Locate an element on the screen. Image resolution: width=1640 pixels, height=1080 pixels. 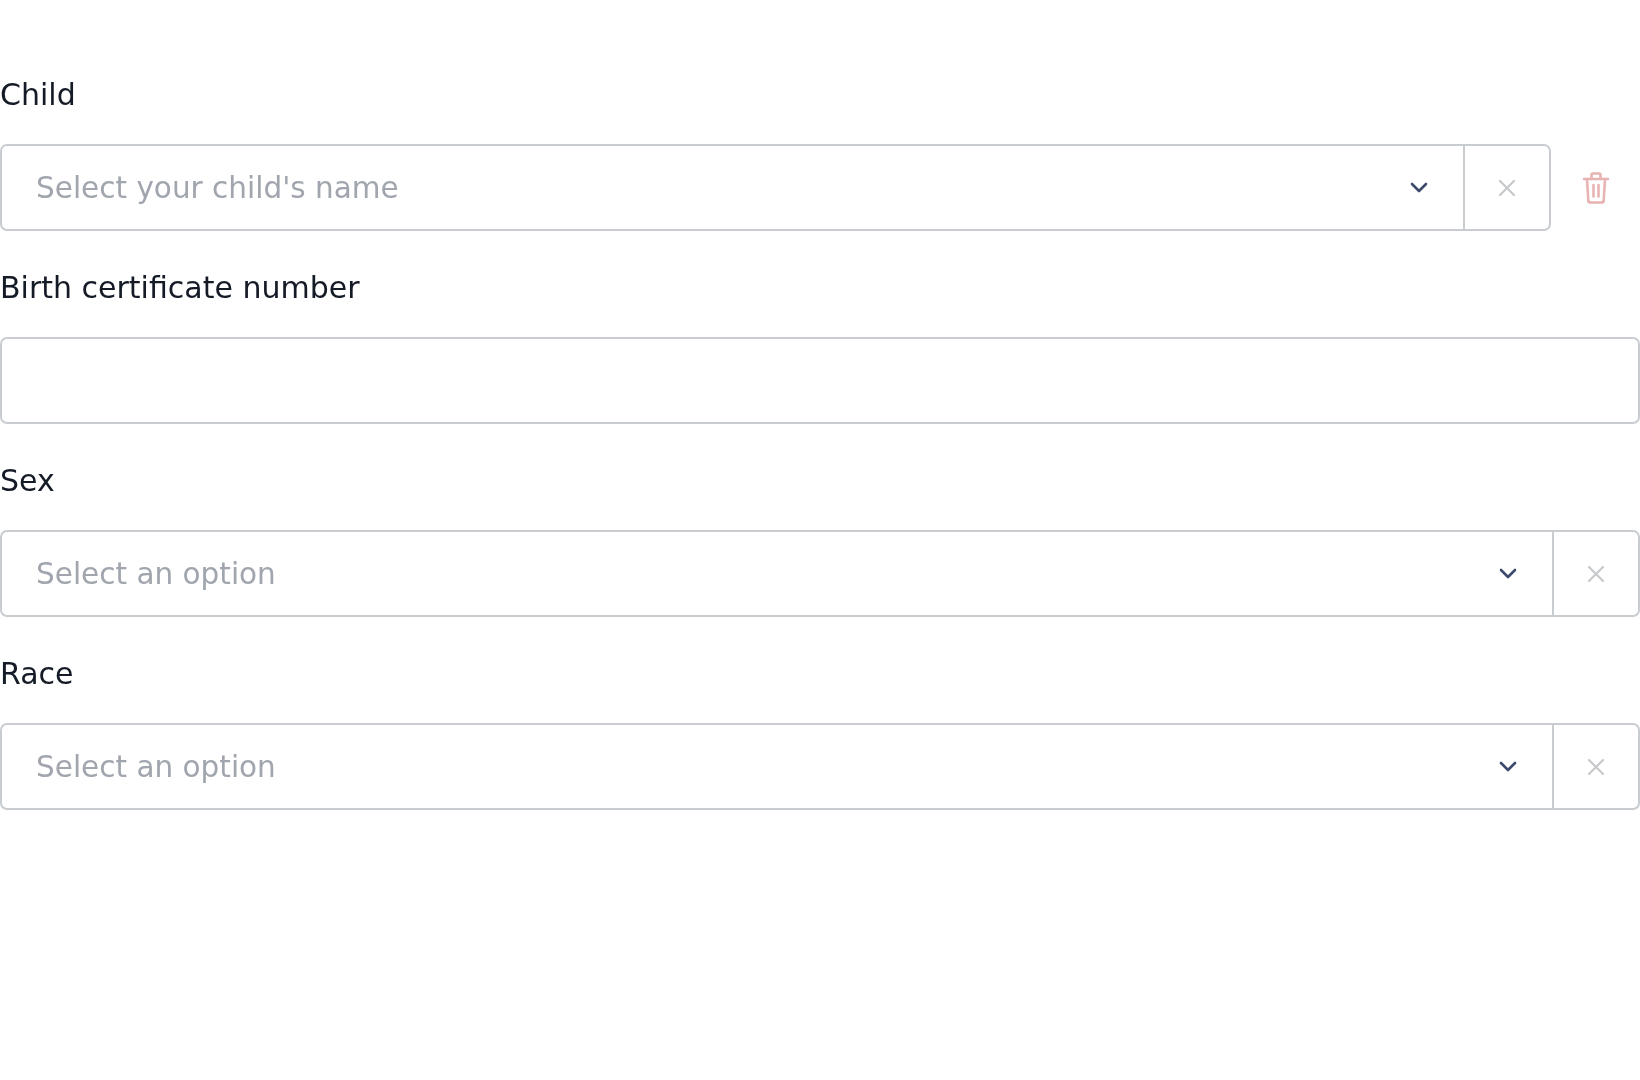
trash-icon is located at coordinates (1595, 187).